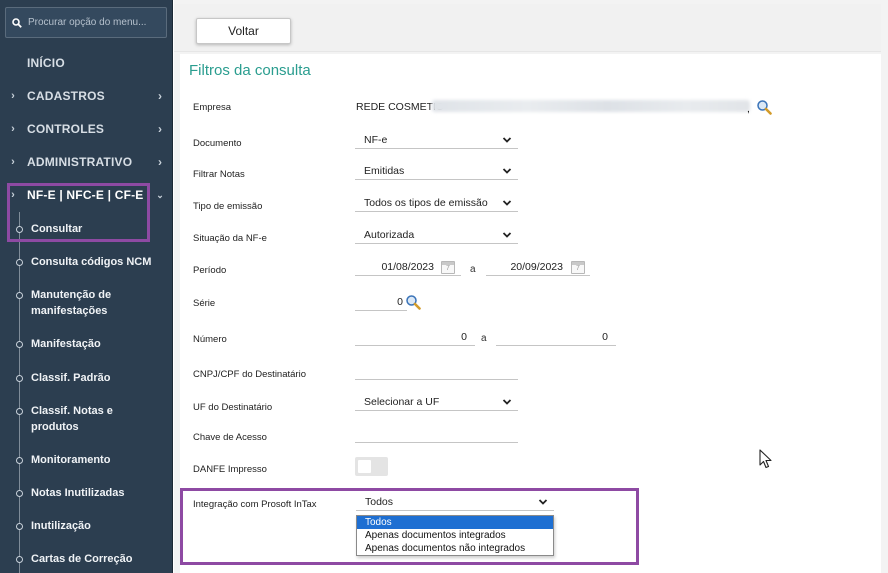 Image resolution: width=888 pixels, height=573 pixels. What do you see at coordinates (86, 559) in the screenshot?
I see `submenu-item-cartas-correcao: Cartas de Correção` at bounding box center [86, 559].